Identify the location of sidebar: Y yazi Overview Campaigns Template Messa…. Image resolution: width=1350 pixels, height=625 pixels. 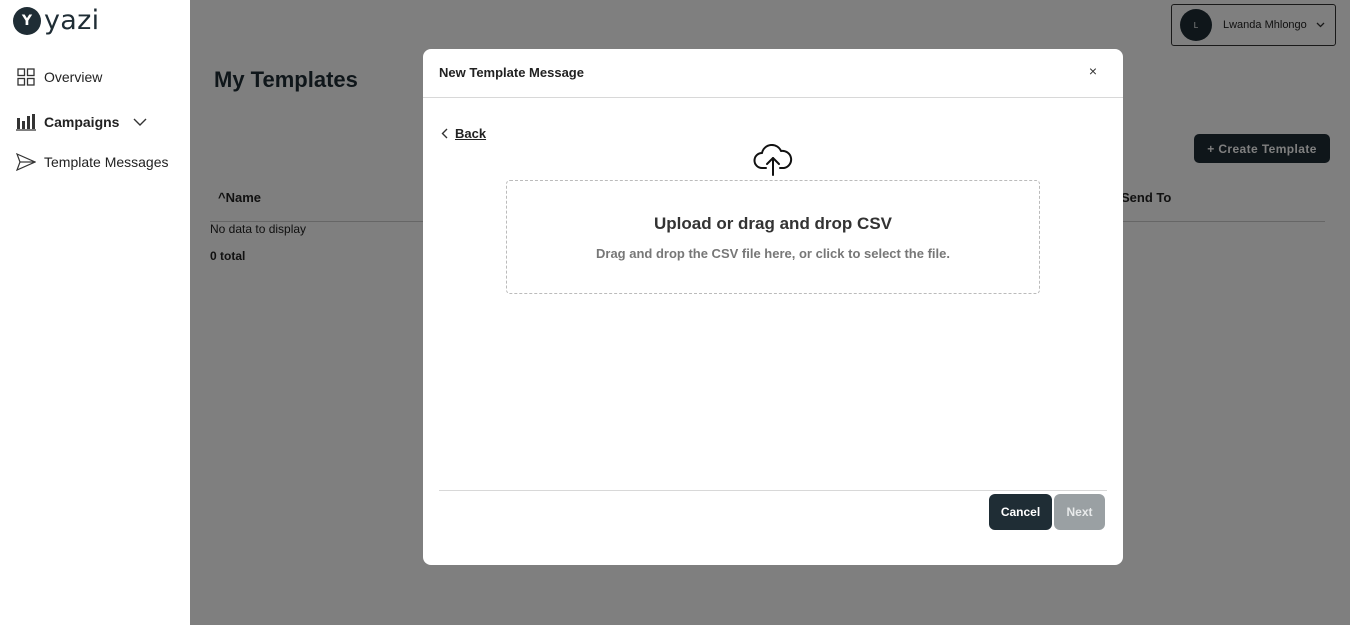
(95, 312).